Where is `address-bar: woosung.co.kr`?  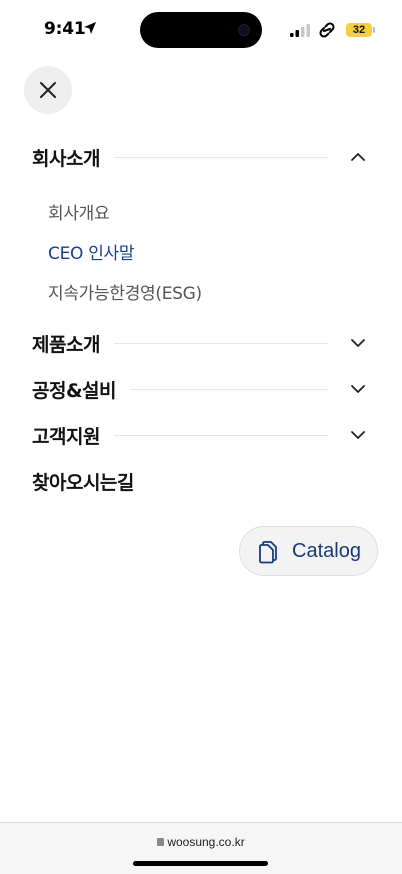
address-bar: woosung.co.kr is located at coordinates (201, 842).